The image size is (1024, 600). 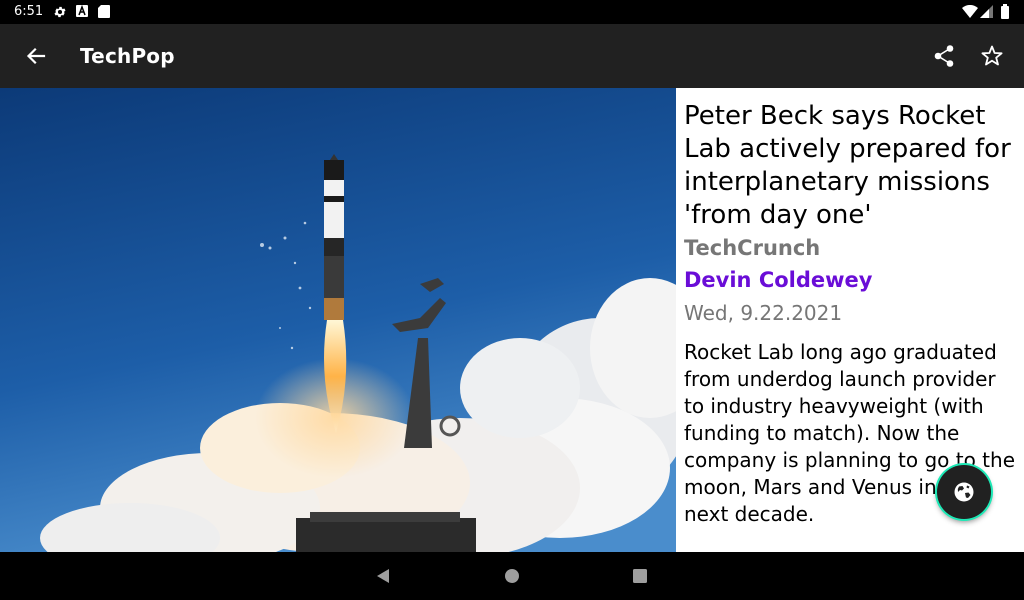 What do you see at coordinates (512, 56) in the screenshot?
I see `app-bar: TechPop` at bounding box center [512, 56].